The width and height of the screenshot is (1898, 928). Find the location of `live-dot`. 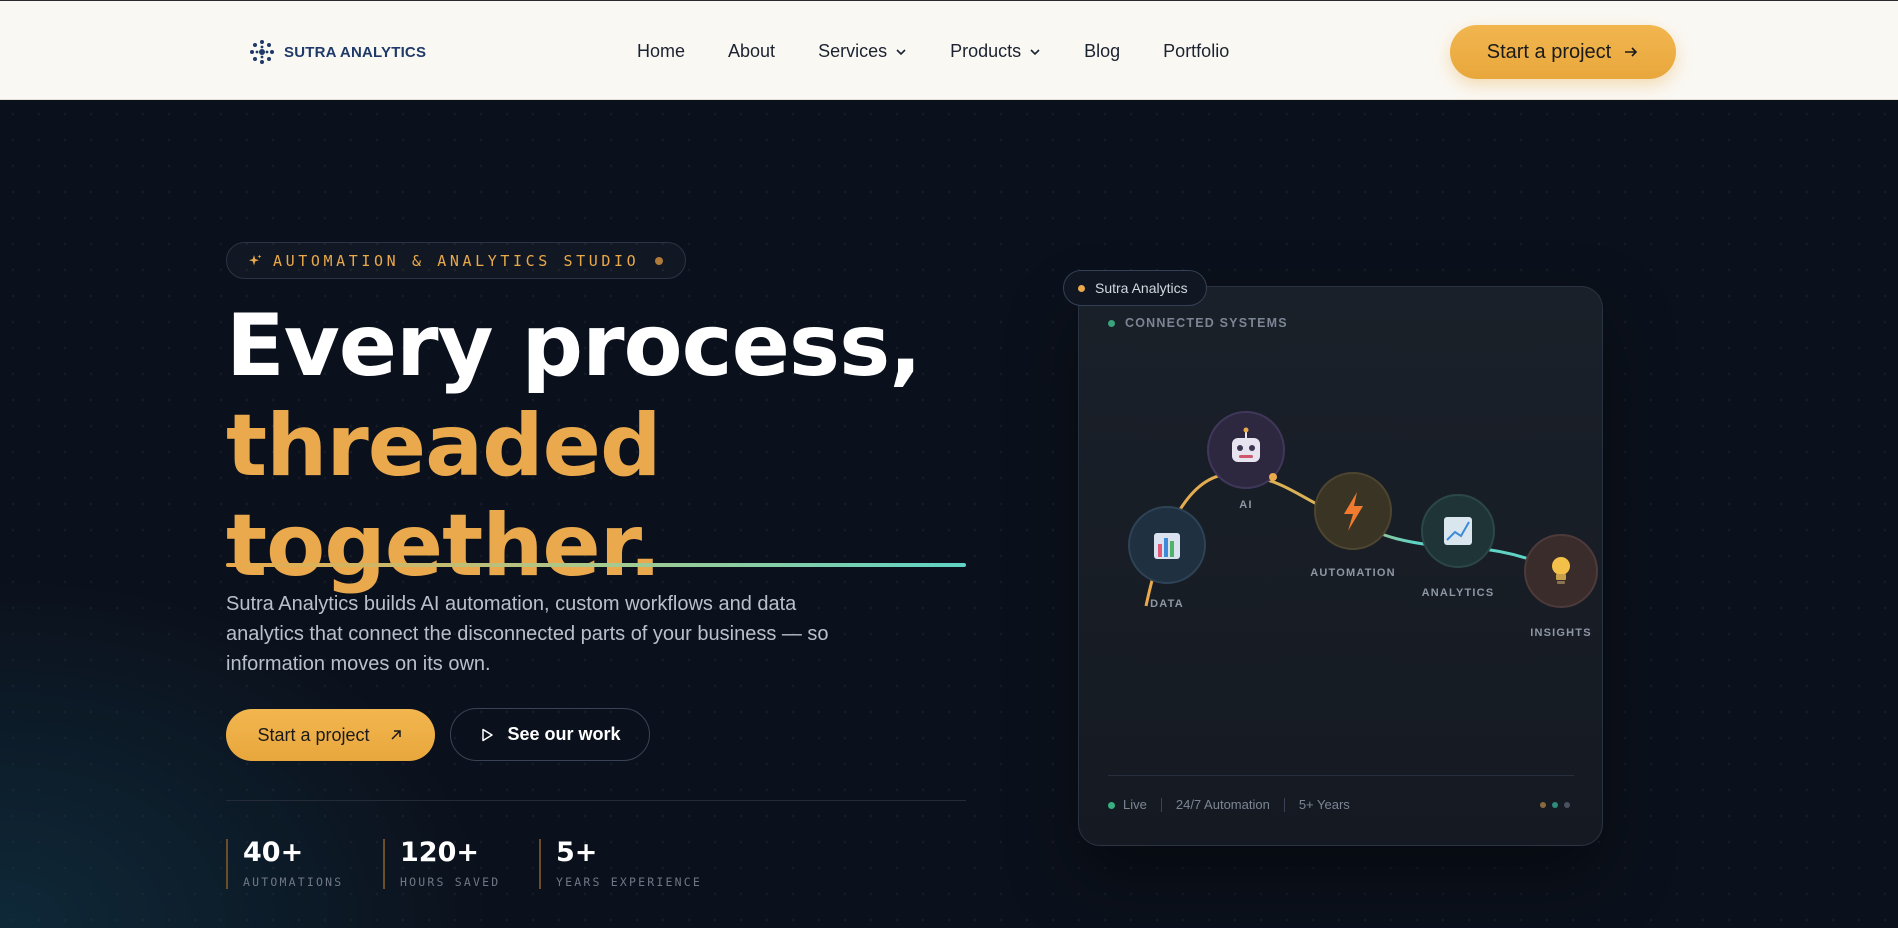

live-dot is located at coordinates (1111, 805).